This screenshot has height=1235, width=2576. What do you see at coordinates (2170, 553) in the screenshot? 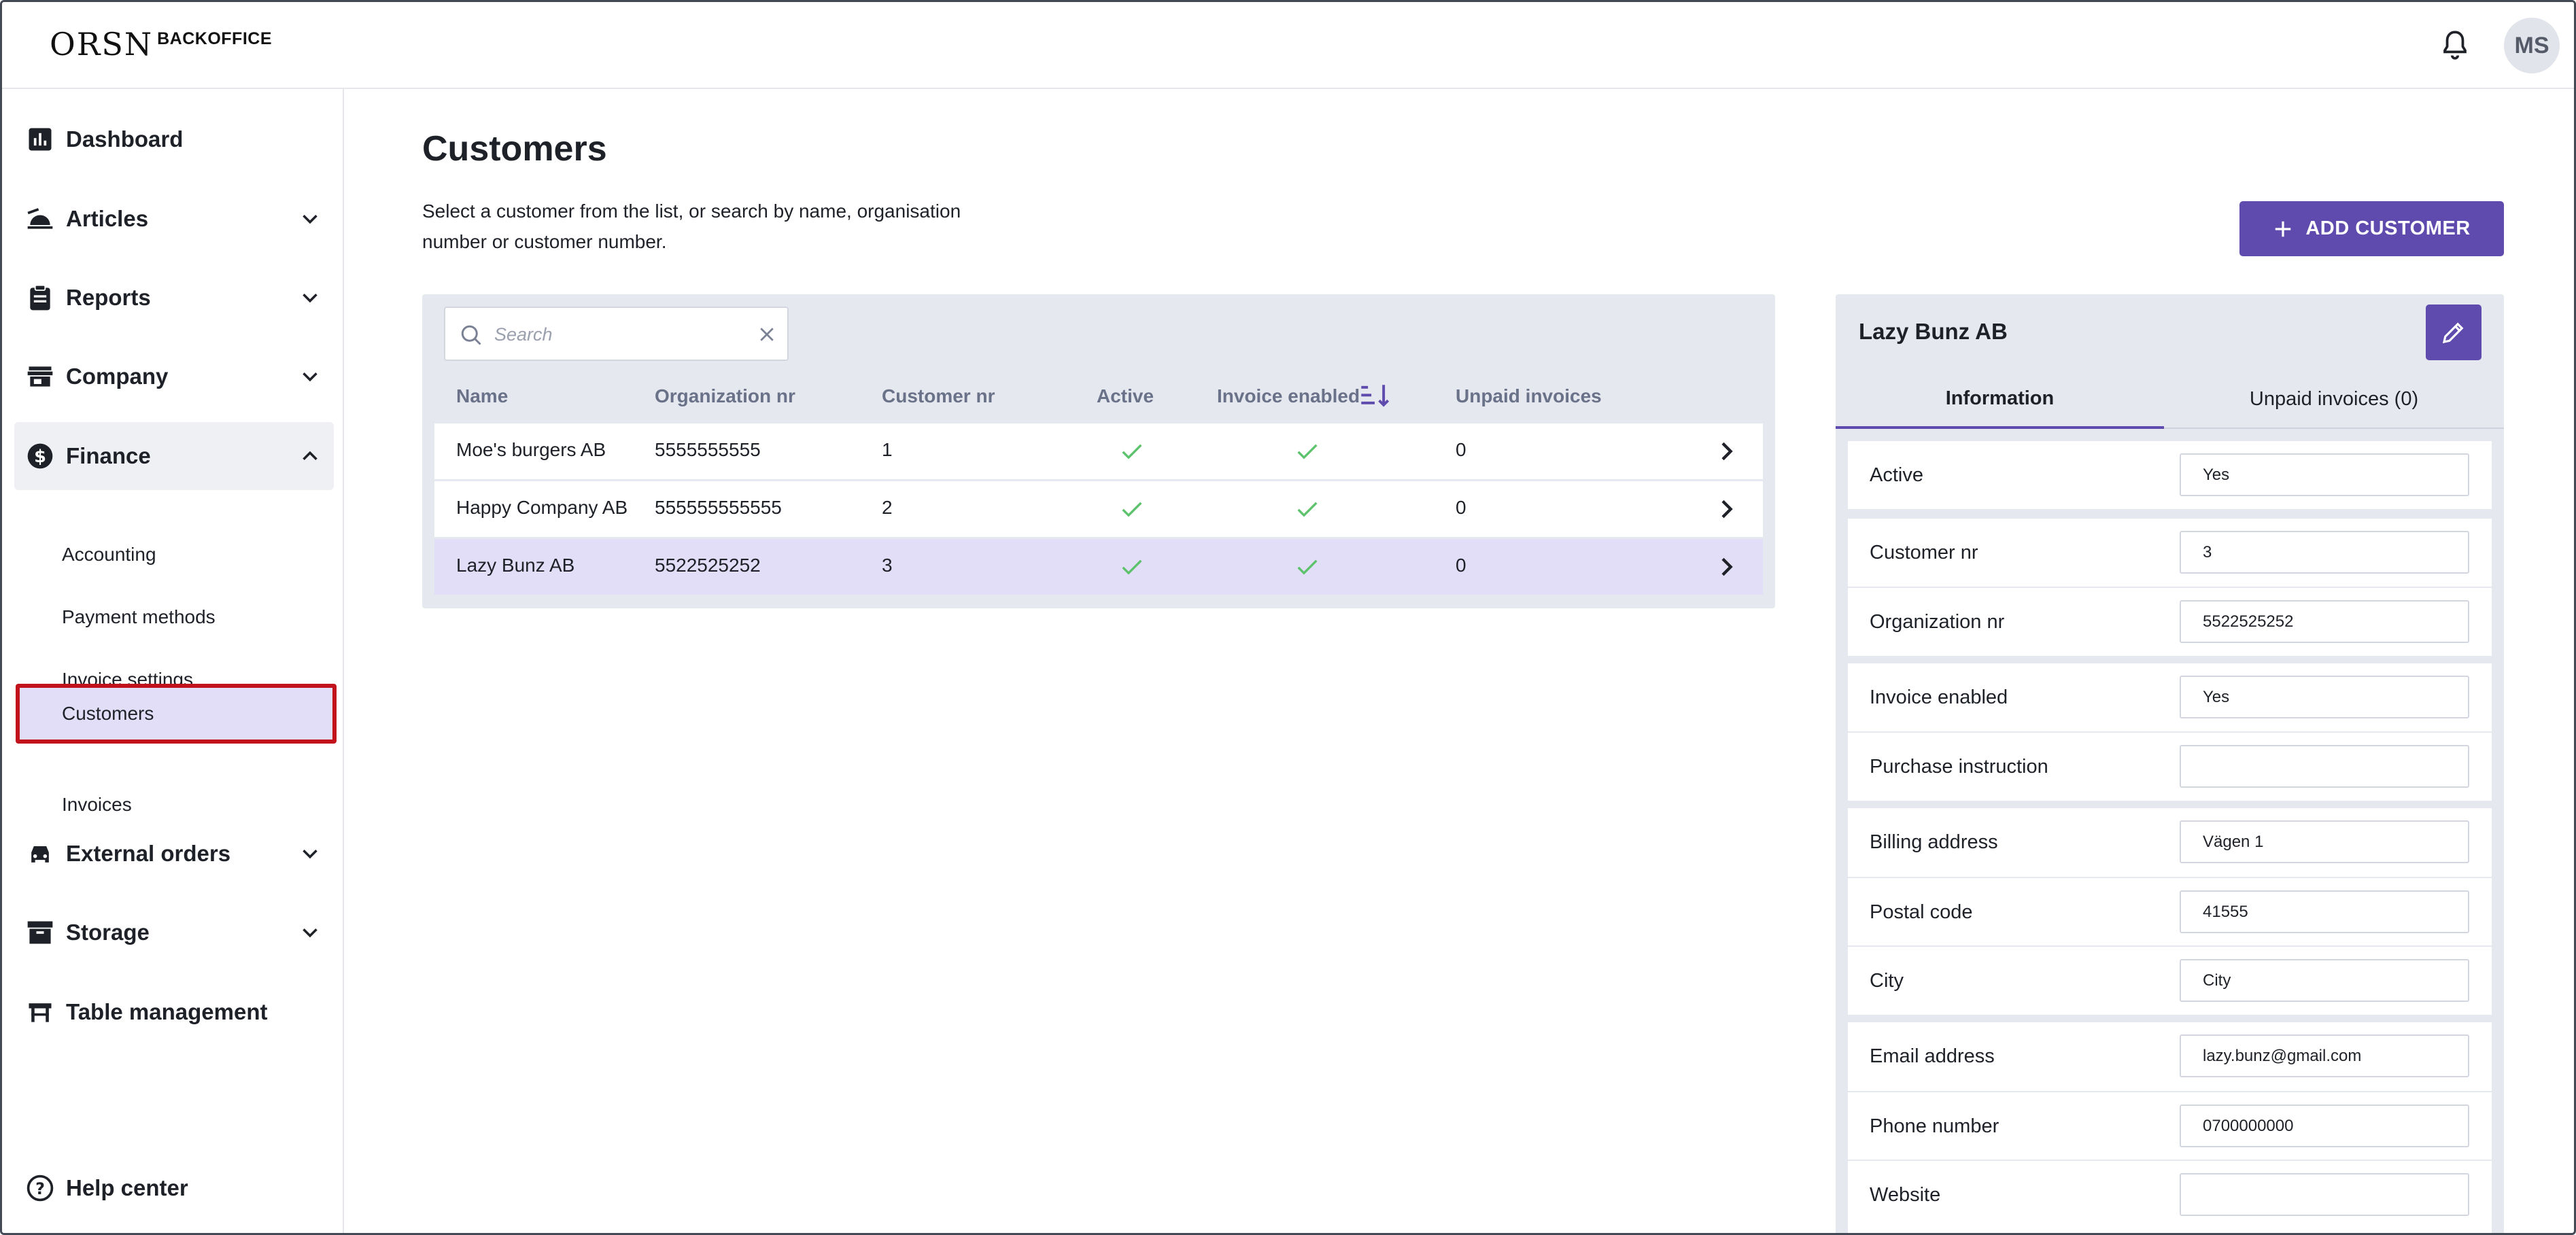
I see `field-row-customer-nr: Customer nr 3` at bounding box center [2170, 553].